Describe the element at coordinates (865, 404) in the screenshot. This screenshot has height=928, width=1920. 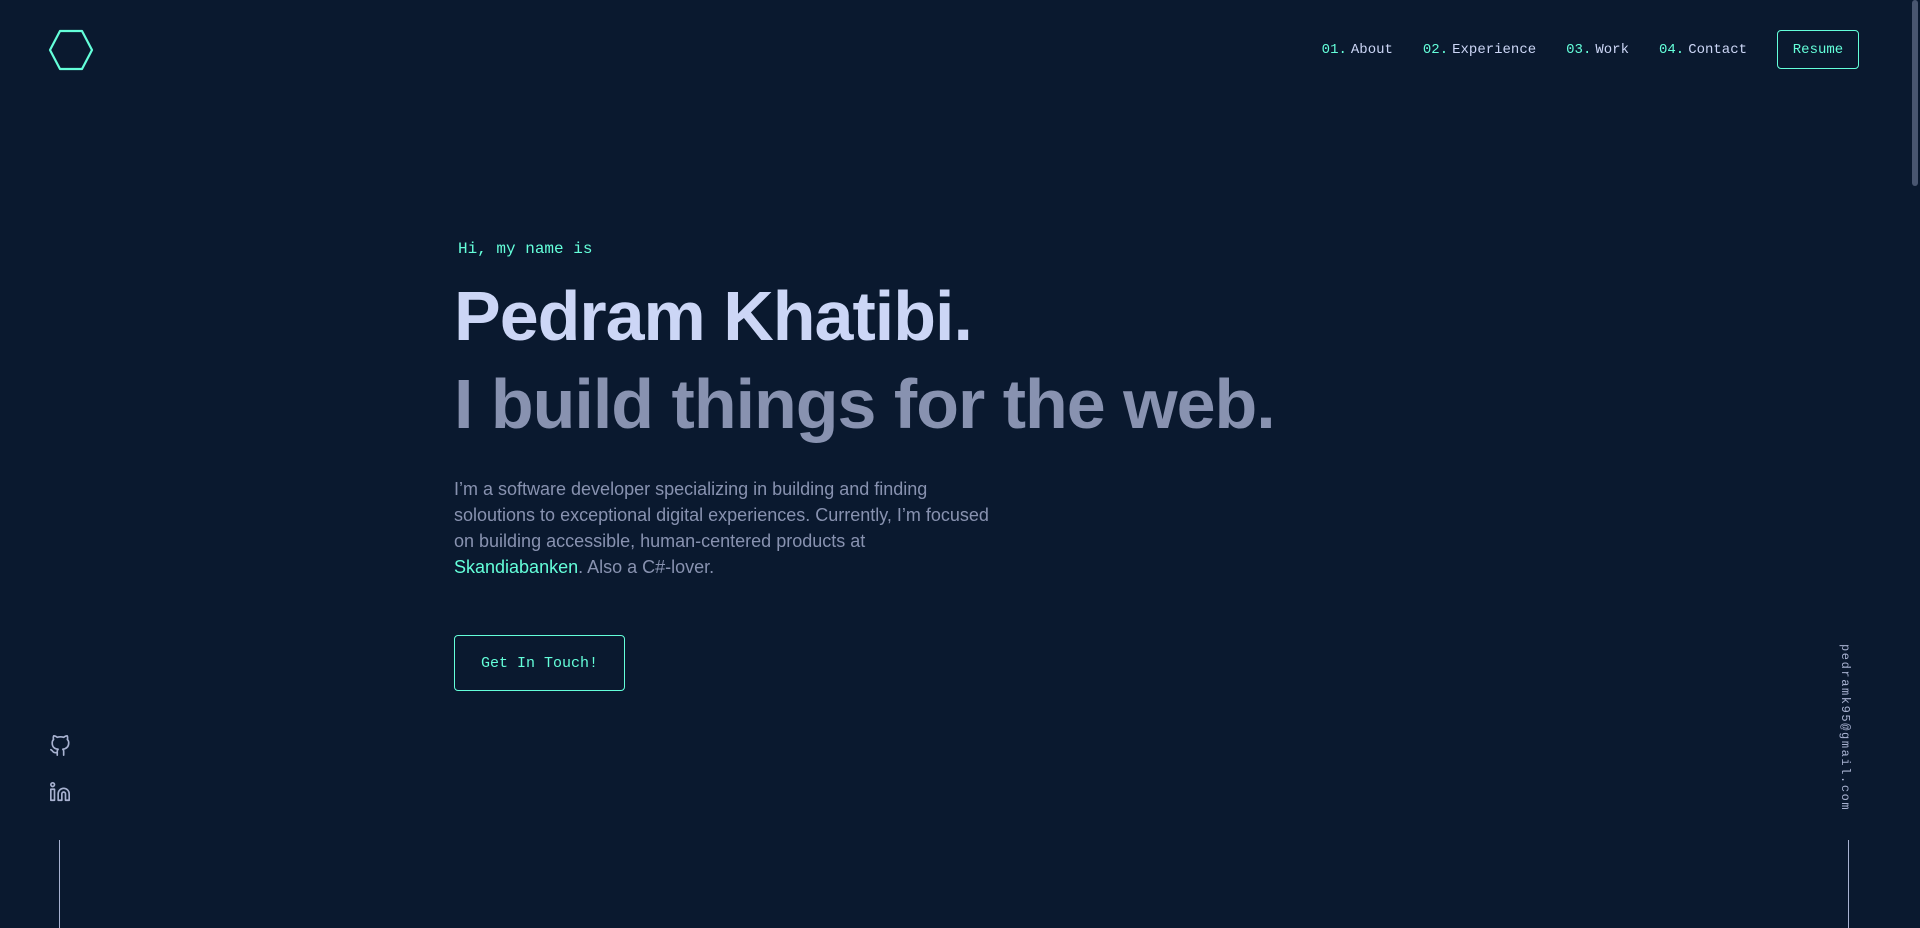
I see `hero-tagline: I build things for the web.` at that location.